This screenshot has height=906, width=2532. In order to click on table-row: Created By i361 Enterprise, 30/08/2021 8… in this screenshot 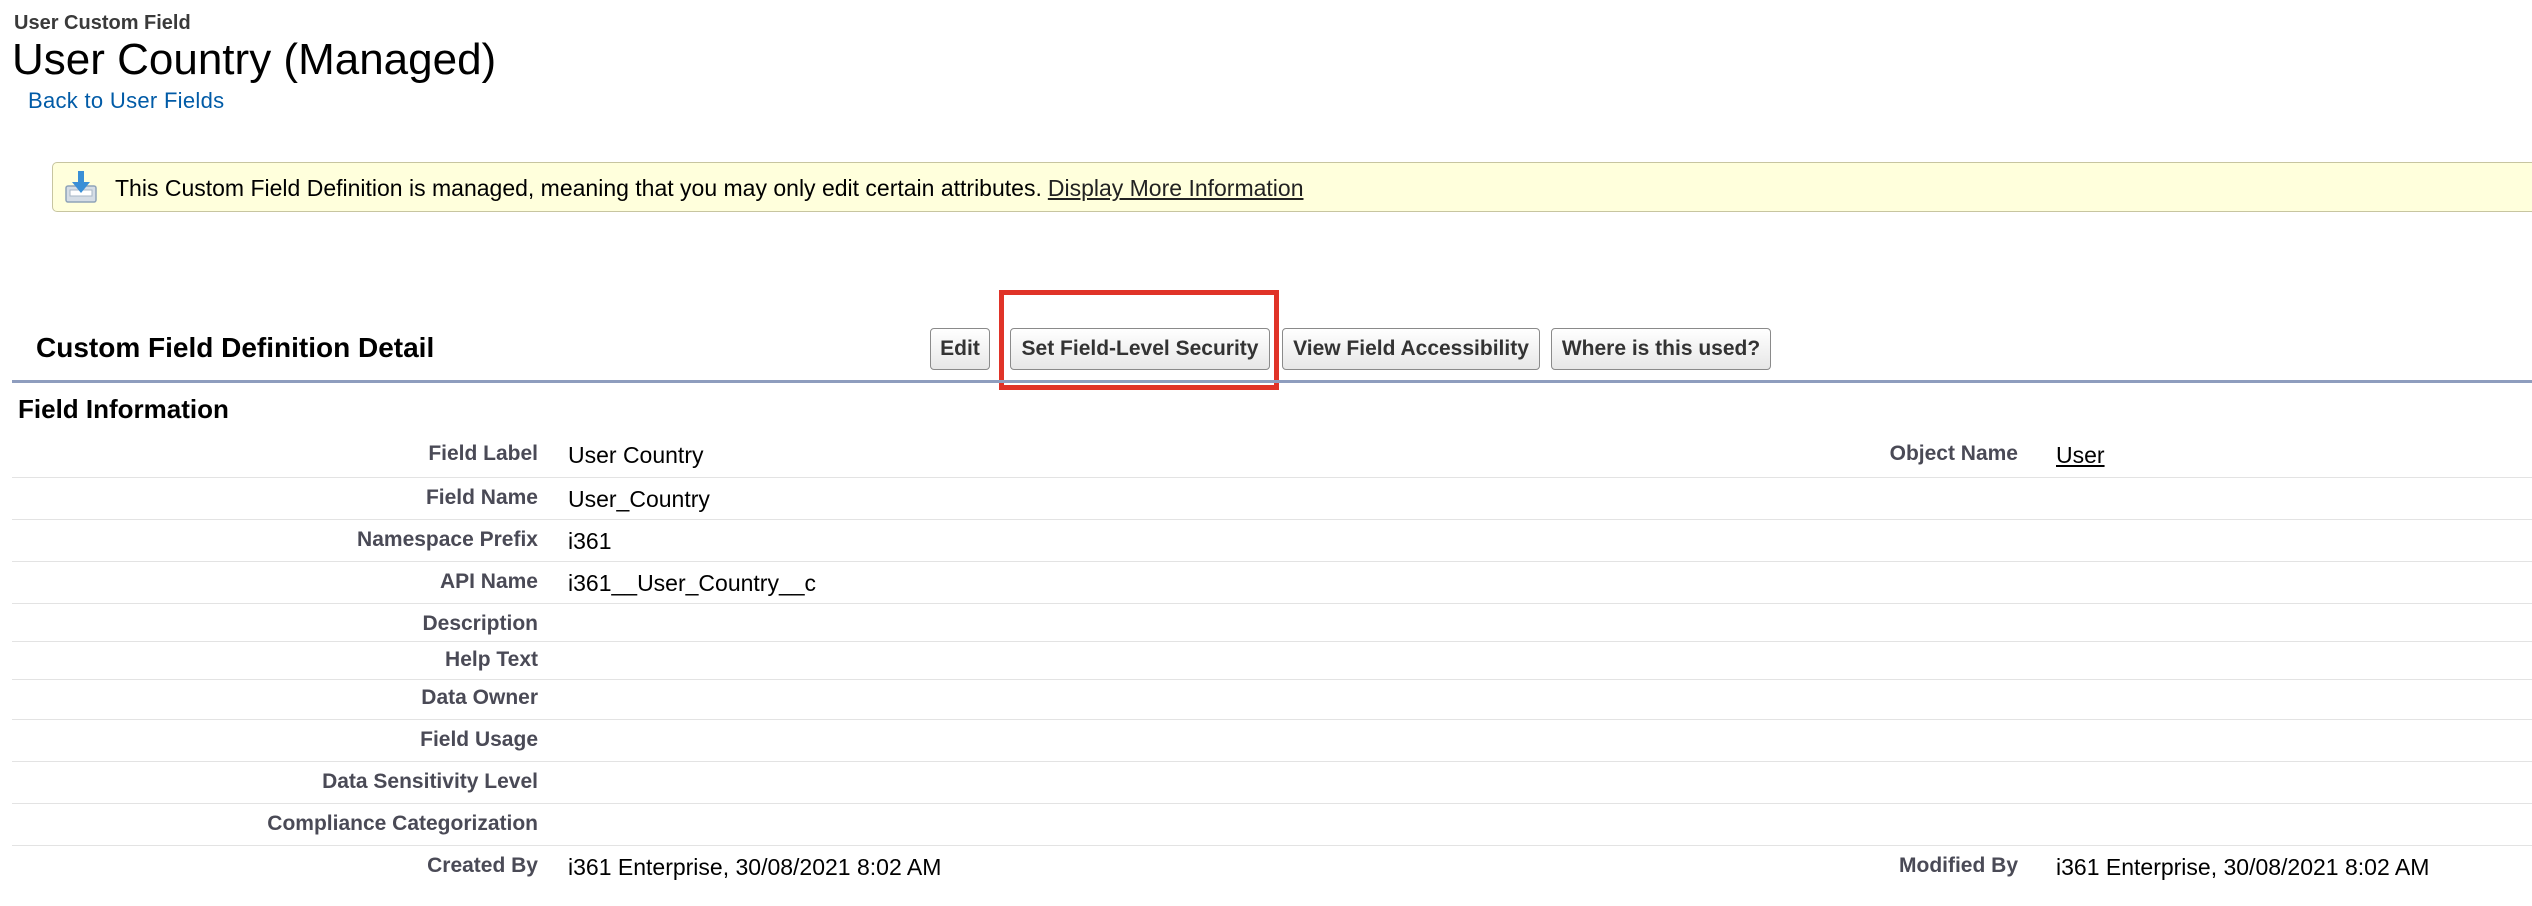, I will do `click(1272, 868)`.